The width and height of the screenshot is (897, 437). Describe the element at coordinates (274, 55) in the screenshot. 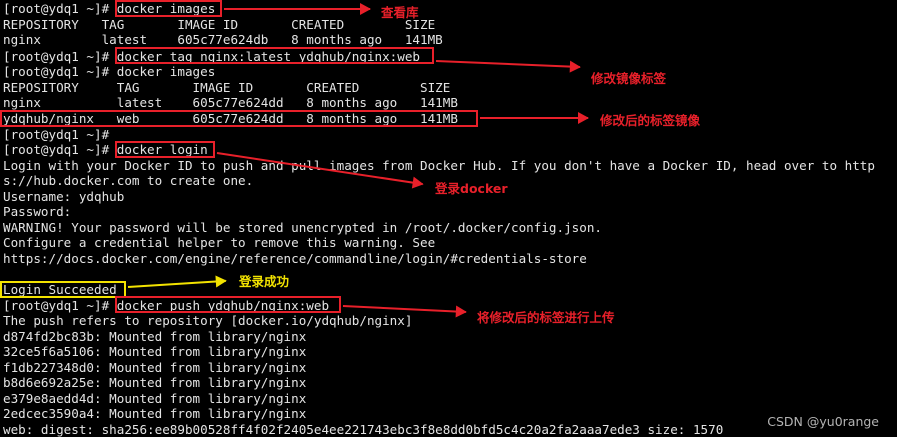

I see `highlight-box-docker-tag` at that location.